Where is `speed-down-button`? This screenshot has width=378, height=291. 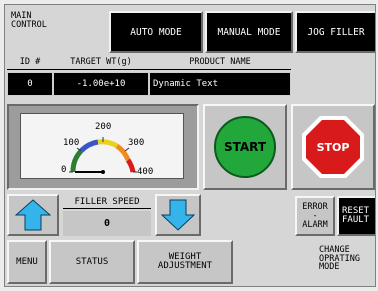
speed-down-button is located at coordinates (178, 215).